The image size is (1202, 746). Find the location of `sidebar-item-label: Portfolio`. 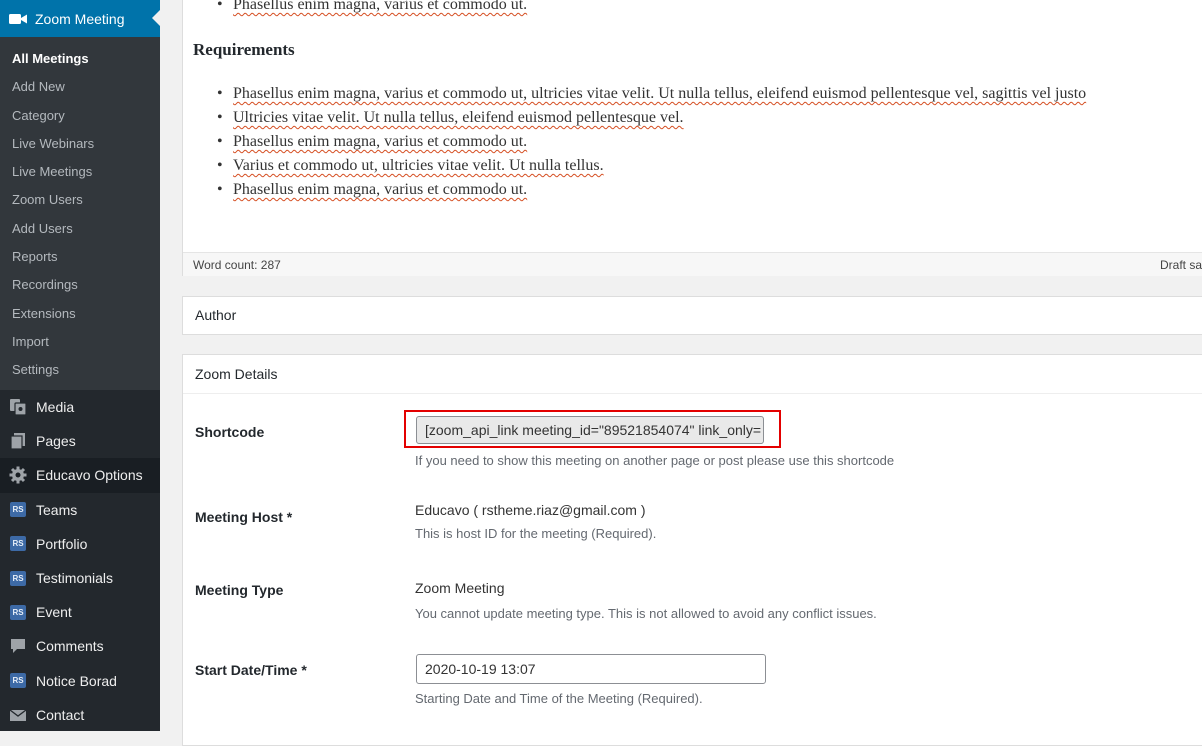

sidebar-item-label: Portfolio is located at coordinates (62, 543).